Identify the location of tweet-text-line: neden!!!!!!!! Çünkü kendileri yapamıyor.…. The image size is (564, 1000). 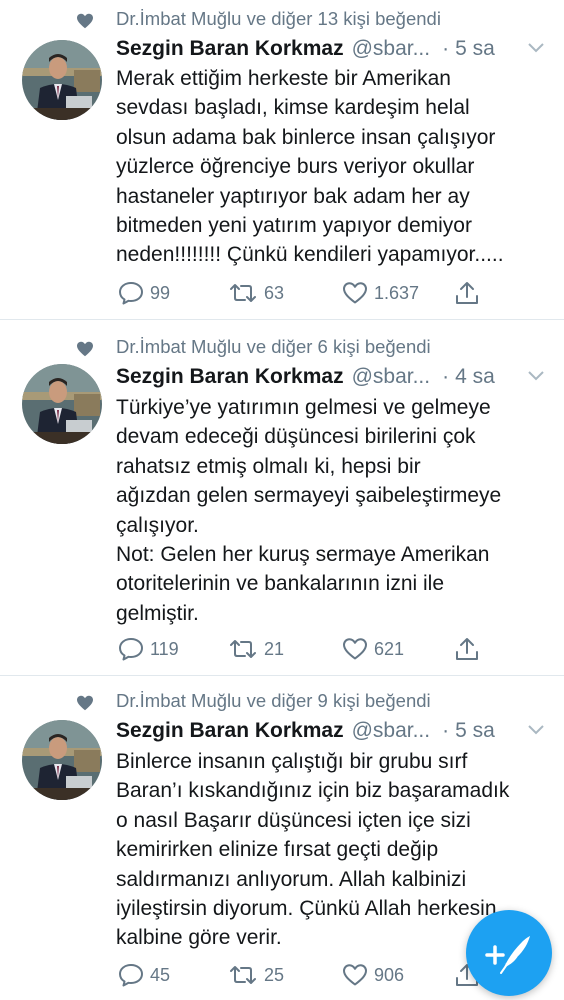
(310, 255).